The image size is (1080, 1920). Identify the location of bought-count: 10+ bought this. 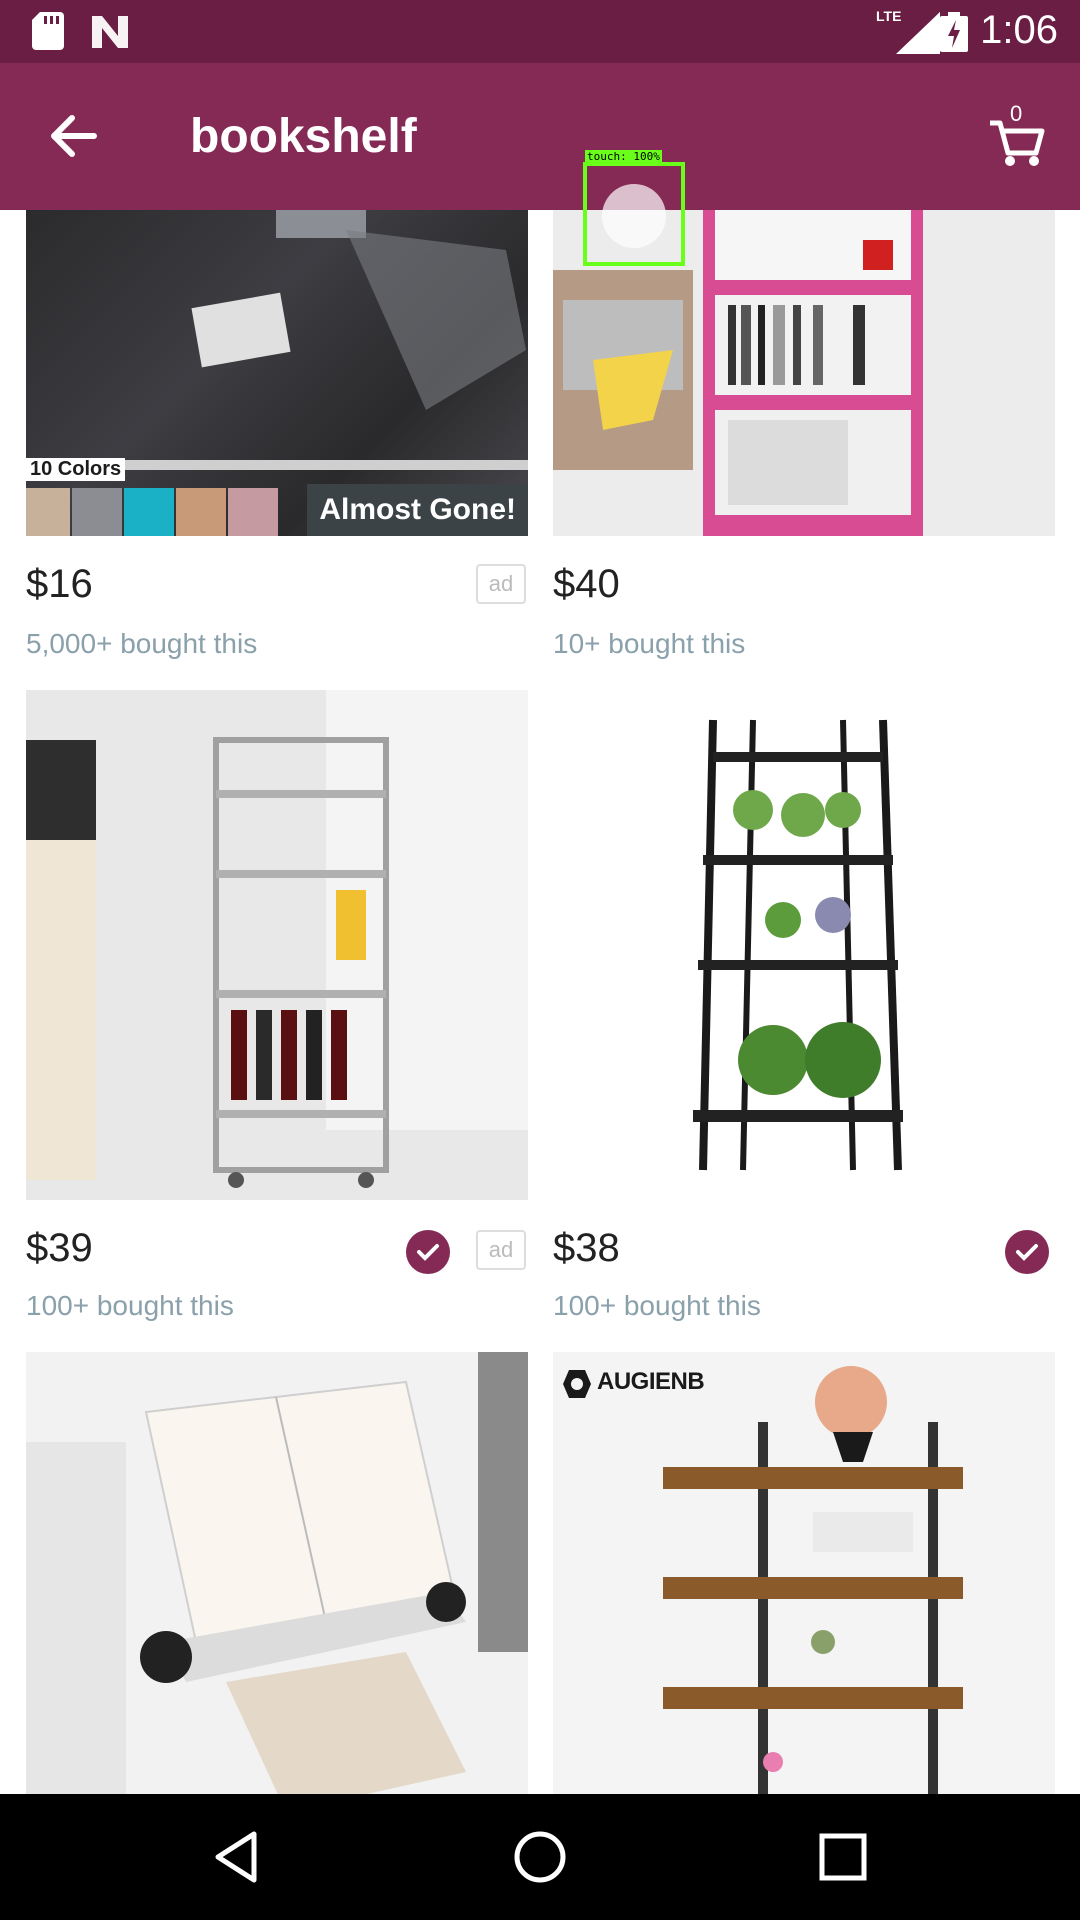
(649, 643).